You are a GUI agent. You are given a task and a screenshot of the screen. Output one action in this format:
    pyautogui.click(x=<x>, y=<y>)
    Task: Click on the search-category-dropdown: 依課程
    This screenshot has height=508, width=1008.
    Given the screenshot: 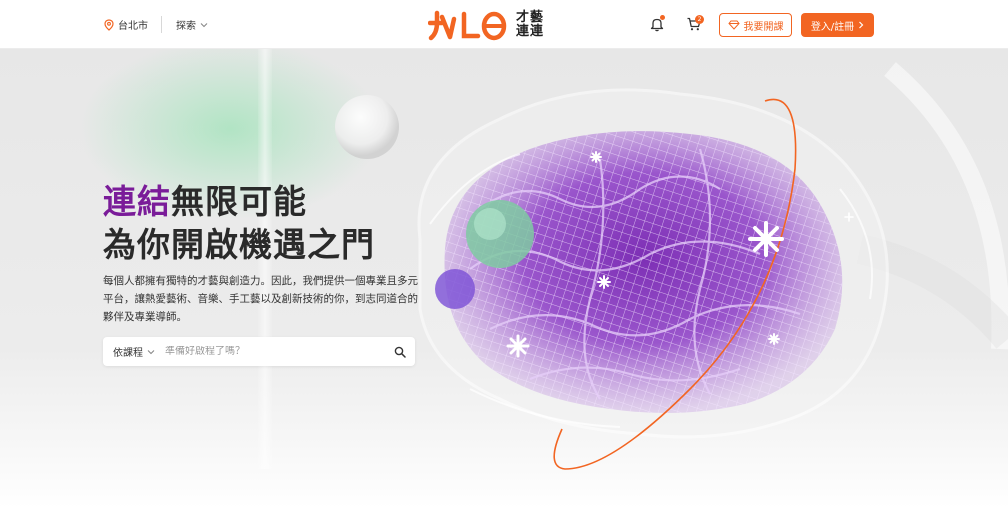 What is the action you would take?
    pyautogui.click(x=134, y=351)
    